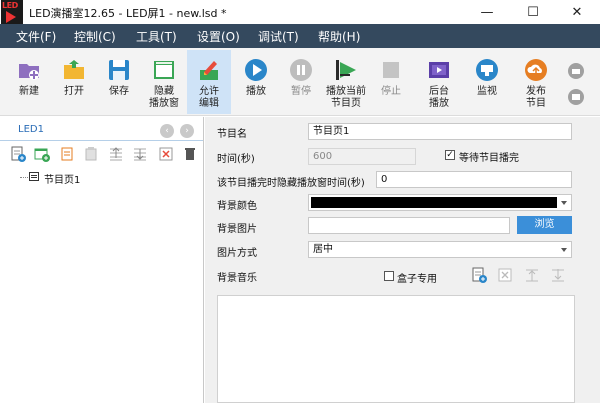 This screenshot has width=600, height=403. I want to click on open-button: 打开, so click(74, 82).